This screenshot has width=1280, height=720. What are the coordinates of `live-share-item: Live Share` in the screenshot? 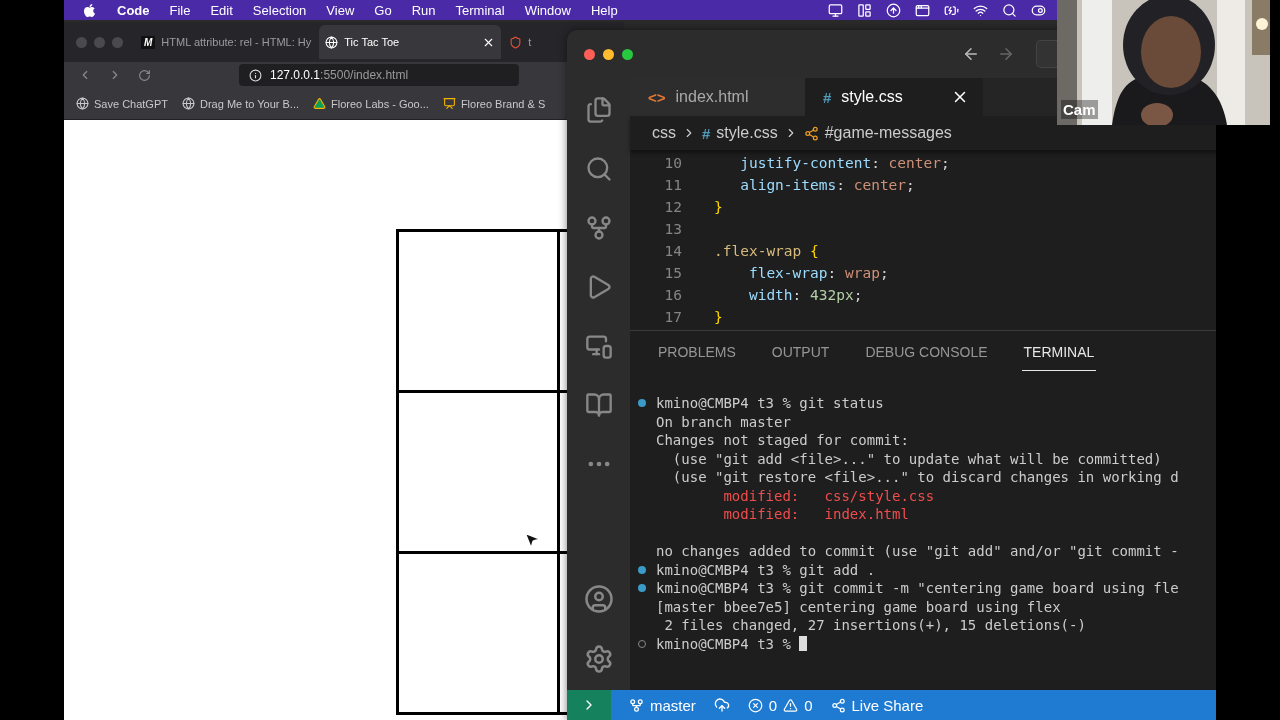 It's located at (877, 705).